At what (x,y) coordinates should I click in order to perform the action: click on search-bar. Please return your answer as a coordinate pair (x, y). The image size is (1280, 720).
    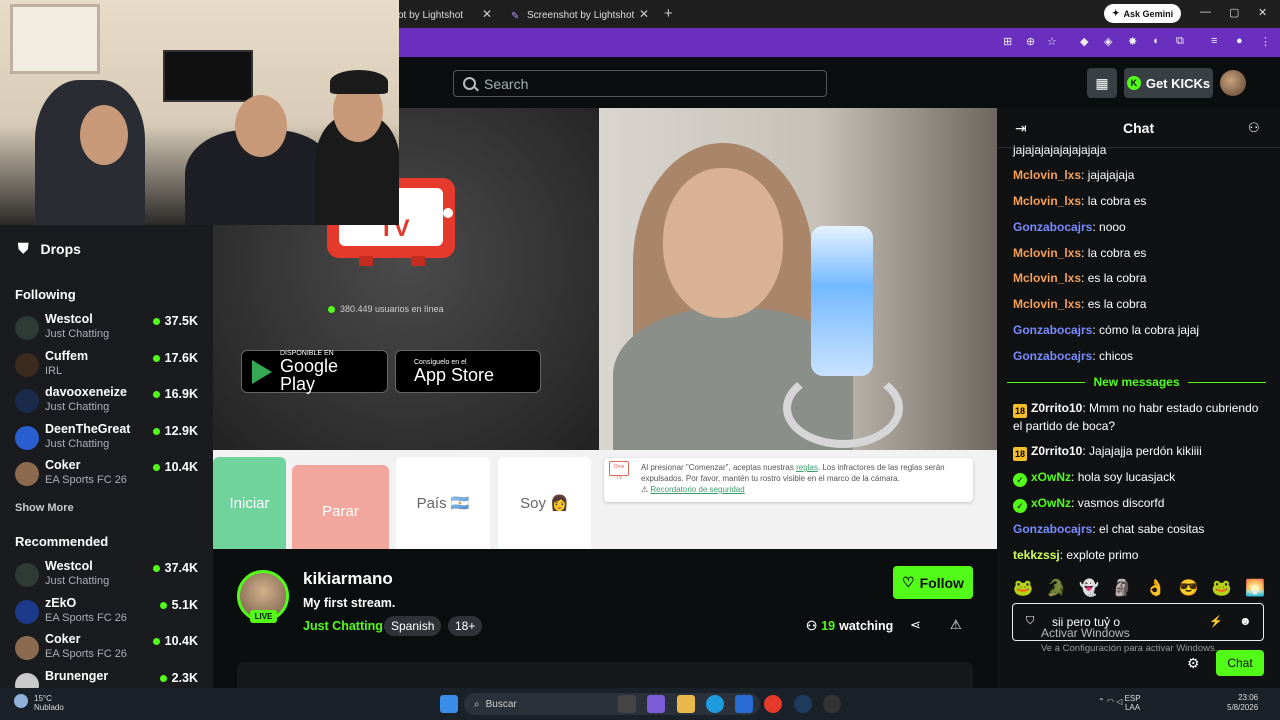
    Looking at the image, I should click on (640, 83).